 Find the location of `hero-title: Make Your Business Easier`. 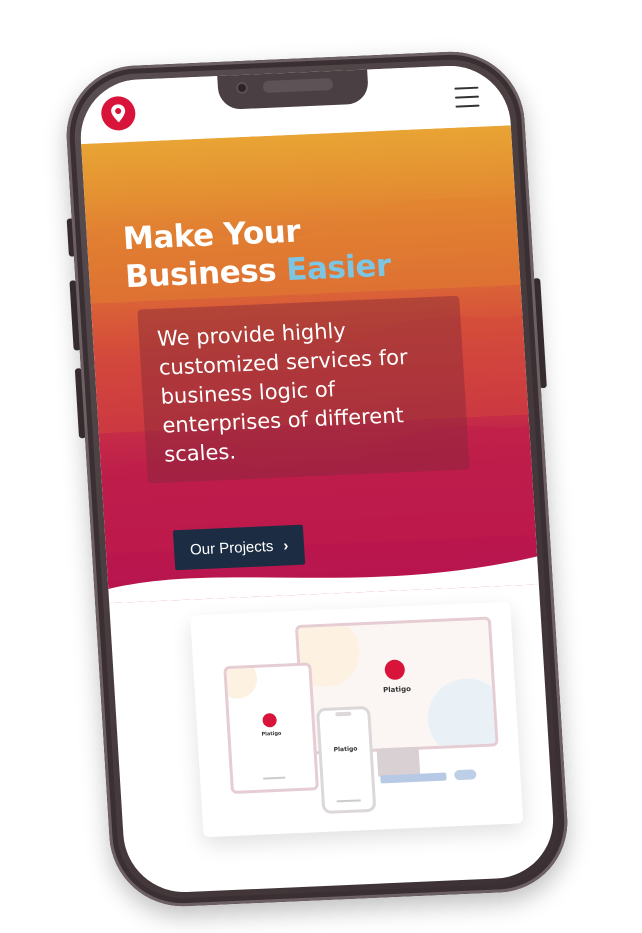

hero-title: Make Your Business Easier is located at coordinates (257, 252).